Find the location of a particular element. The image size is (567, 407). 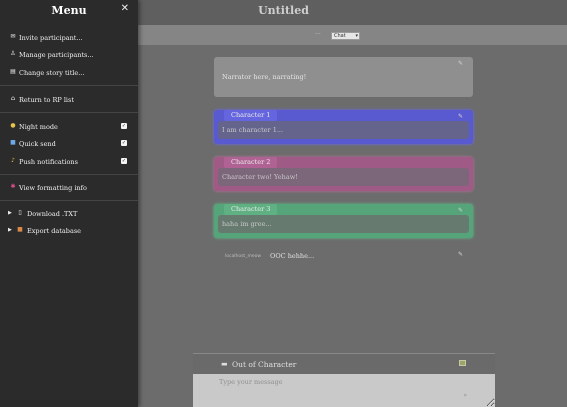

filter-label: ··· is located at coordinates (318, 34).